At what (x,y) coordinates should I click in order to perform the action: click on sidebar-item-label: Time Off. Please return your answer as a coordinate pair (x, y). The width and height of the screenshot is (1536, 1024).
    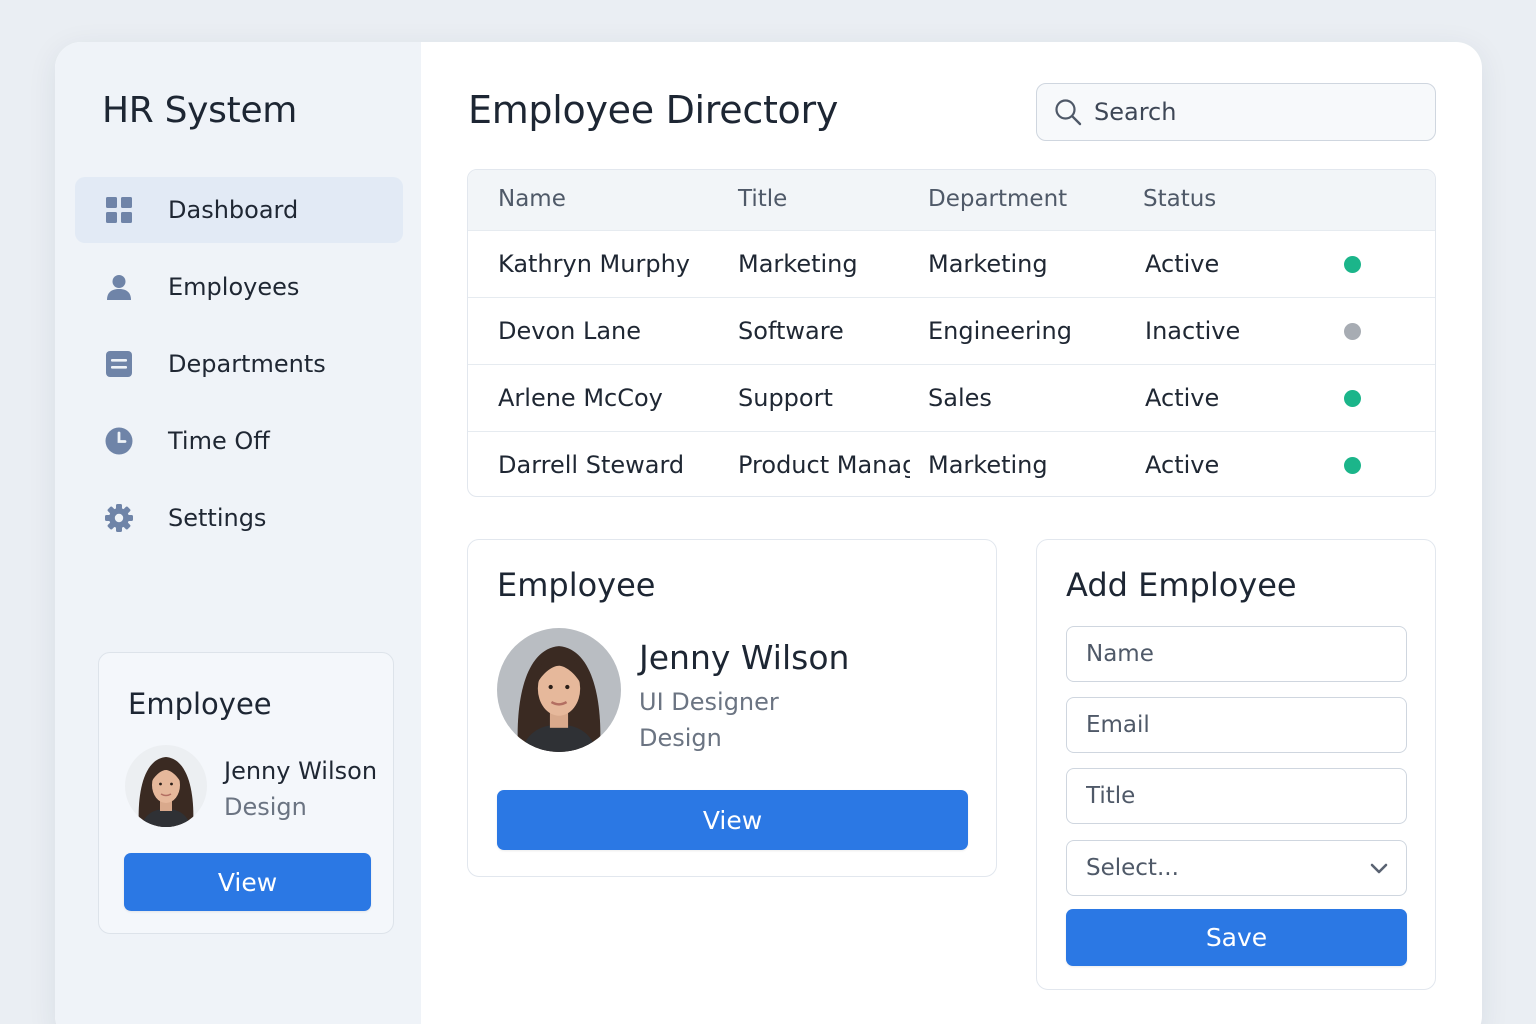
    Looking at the image, I should click on (219, 441).